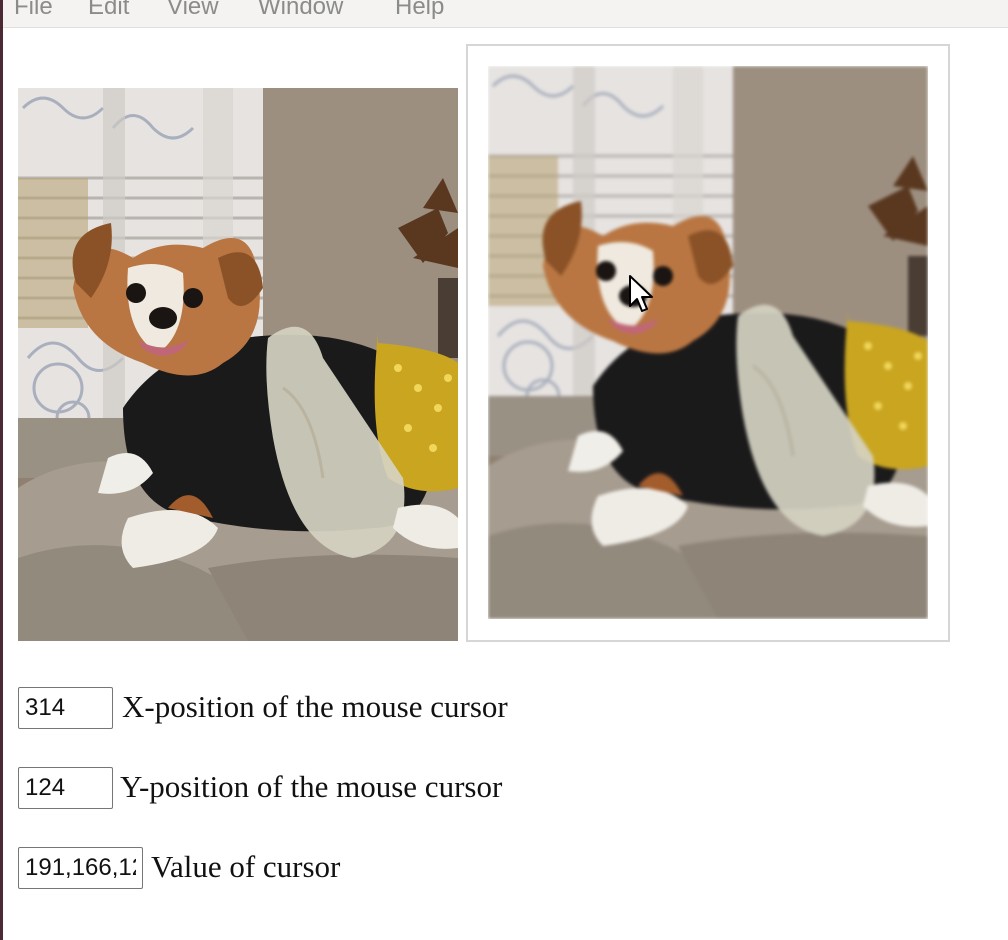 The width and height of the screenshot is (1008, 940). What do you see at coordinates (193, 11) in the screenshot?
I see `menu-view: View` at bounding box center [193, 11].